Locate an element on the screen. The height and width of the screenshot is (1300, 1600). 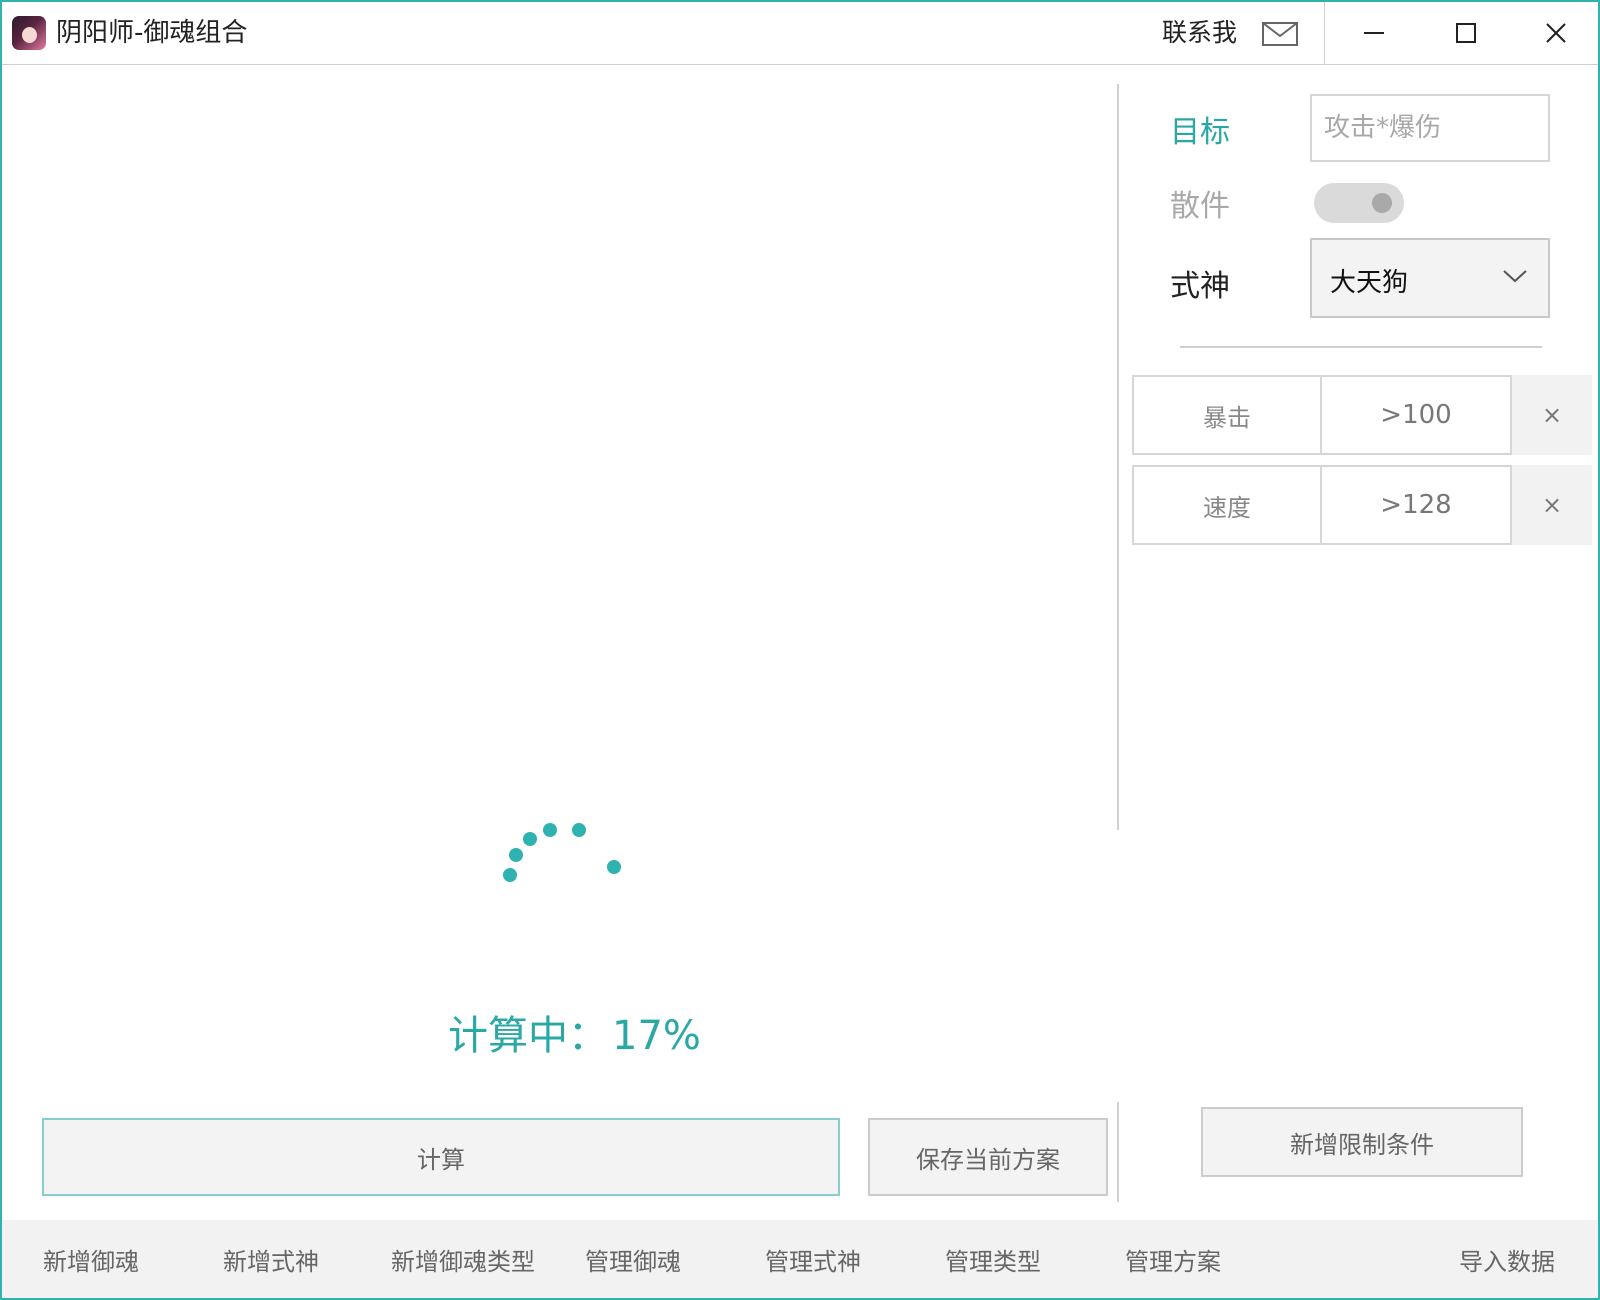
close-button is located at coordinates (1554, 33).